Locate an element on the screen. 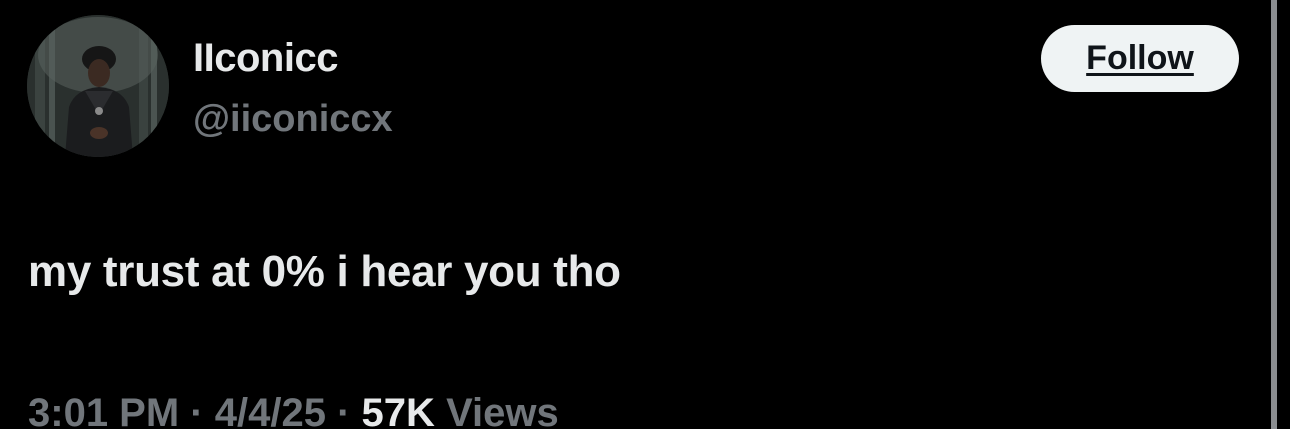  scrollbar is located at coordinates (1274, 214).